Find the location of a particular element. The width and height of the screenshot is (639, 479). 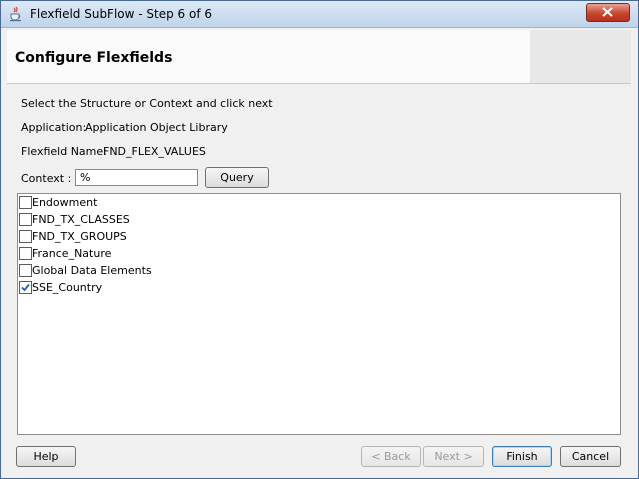

checkbox-checked is located at coordinates (25, 287).